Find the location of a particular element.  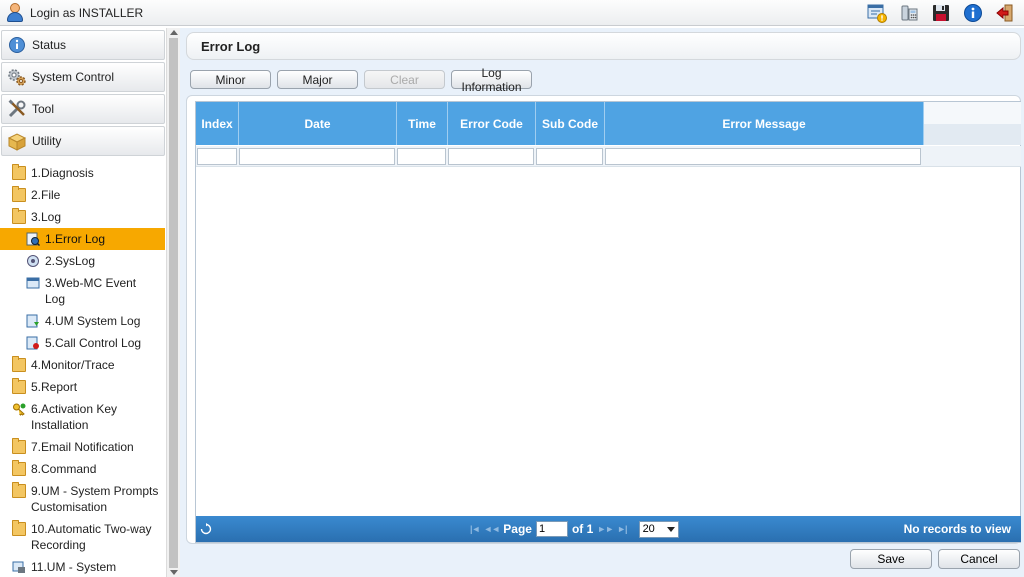

tree-item-label: 1.Diagnosis is located at coordinates (62, 173).